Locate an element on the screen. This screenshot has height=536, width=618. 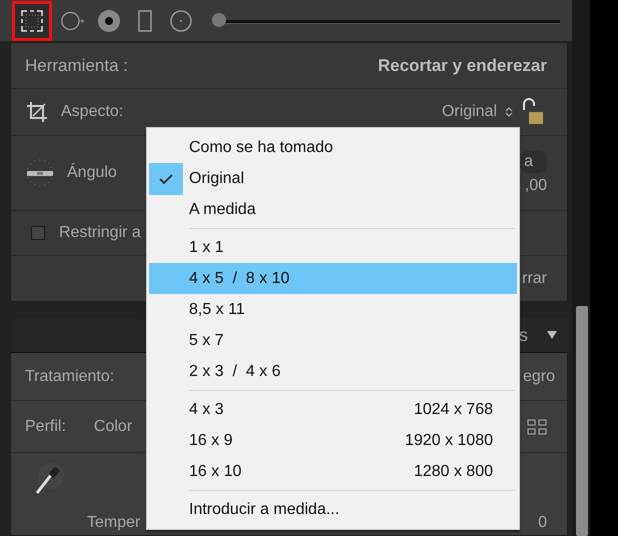
menu-item: 5 x 7 is located at coordinates (333, 340).